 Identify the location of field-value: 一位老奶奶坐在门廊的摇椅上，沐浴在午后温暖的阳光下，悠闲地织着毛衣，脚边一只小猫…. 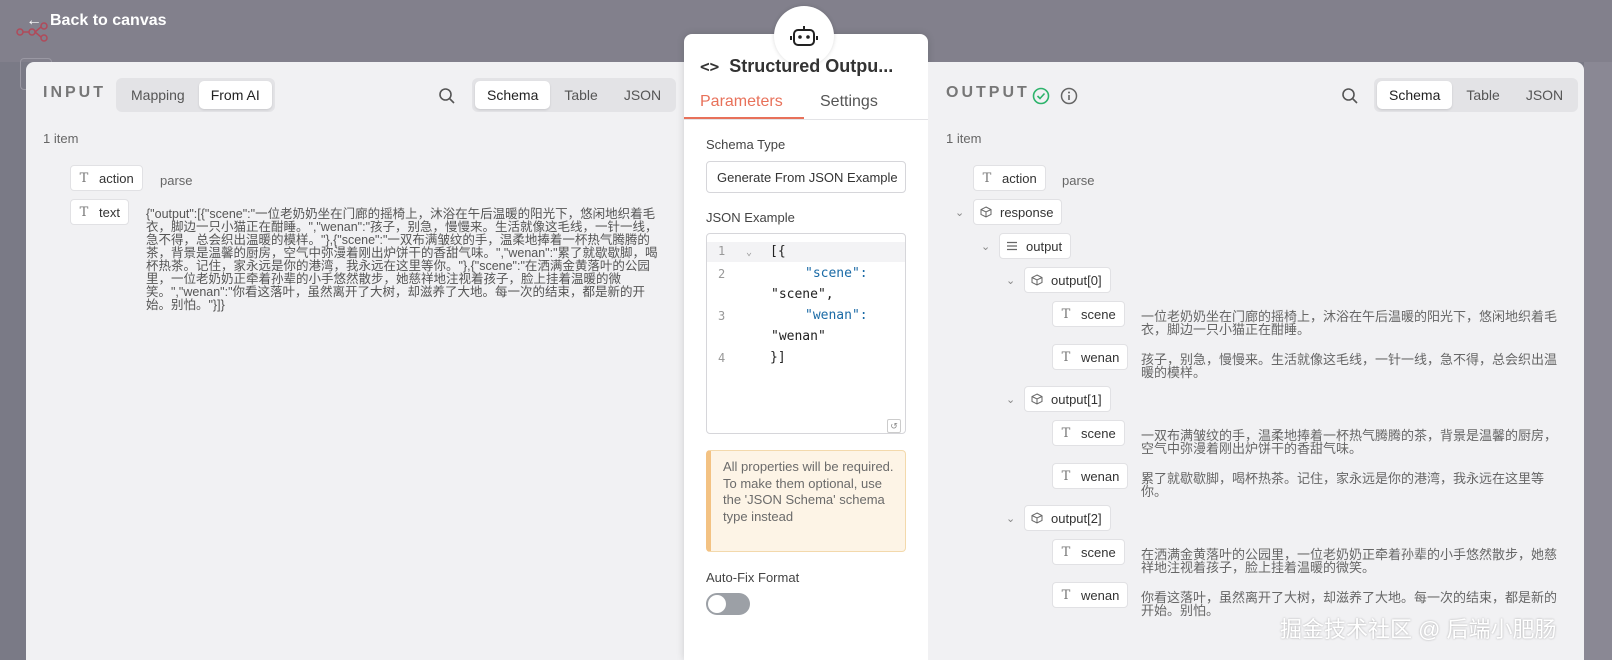
(1349, 323).